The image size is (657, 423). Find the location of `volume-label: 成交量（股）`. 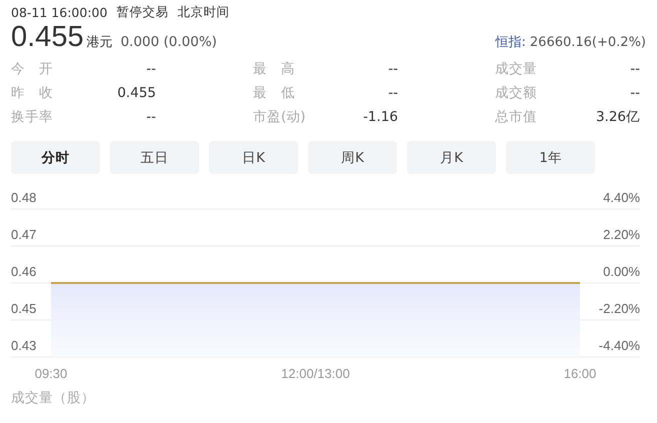

volume-label: 成交量（股） is located at coordinates (53, 398).